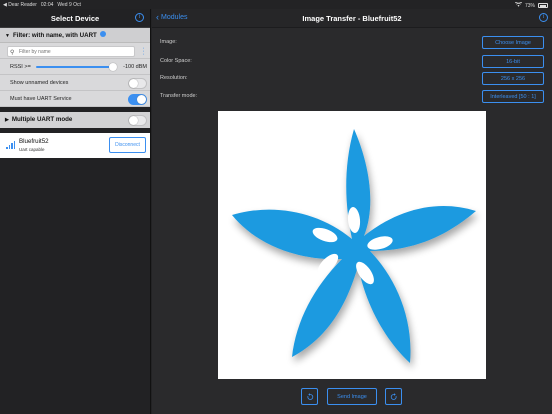  I want to click on device-panel-title: Select Device, so click(75, 18).